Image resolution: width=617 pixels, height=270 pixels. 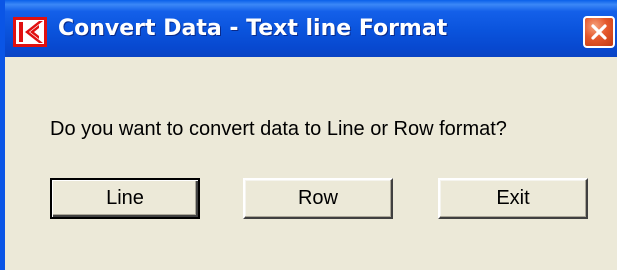 I want to click on row-button: Row, so click(x=318, y=198).